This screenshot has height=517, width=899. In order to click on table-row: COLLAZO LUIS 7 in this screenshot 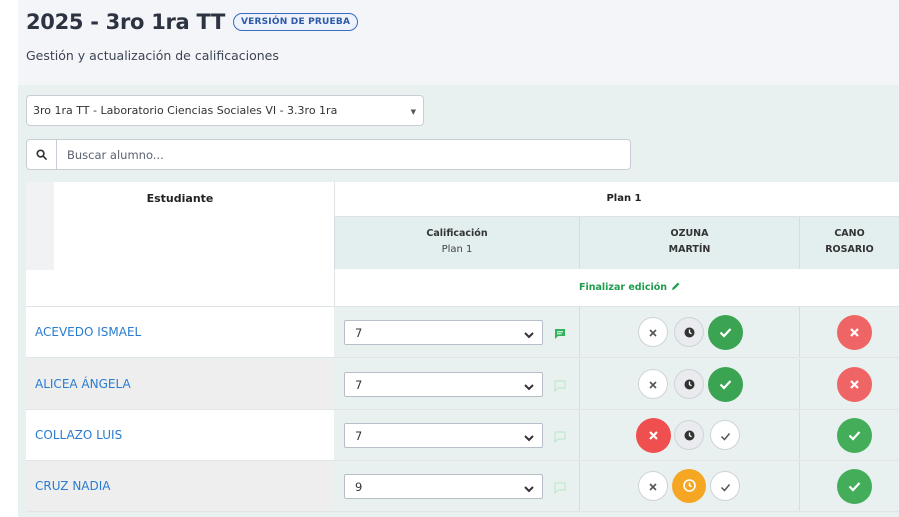, I will do `click(462, 435)`.